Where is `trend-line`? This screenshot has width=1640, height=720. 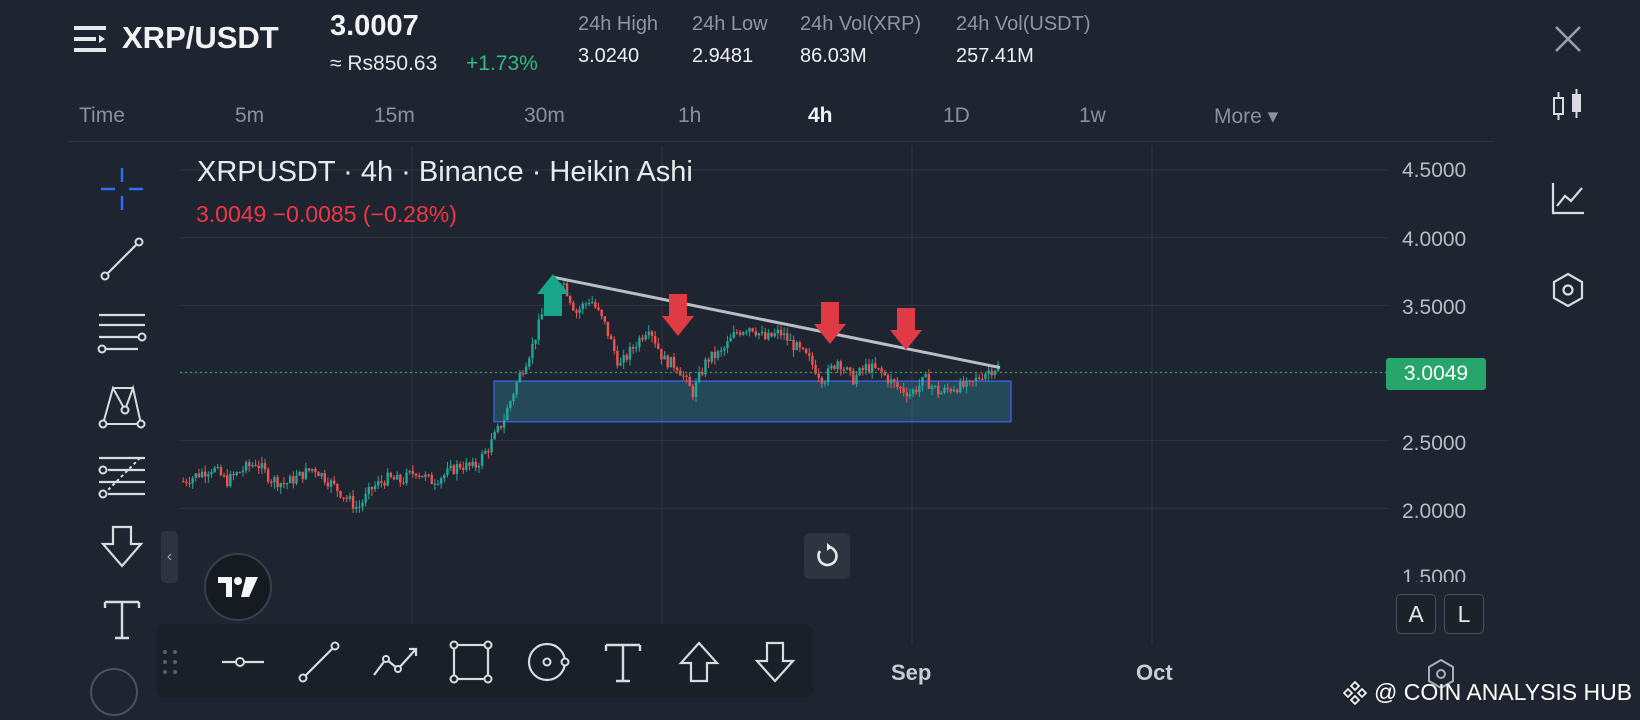 trend-line is located at coordinates (776, 322).